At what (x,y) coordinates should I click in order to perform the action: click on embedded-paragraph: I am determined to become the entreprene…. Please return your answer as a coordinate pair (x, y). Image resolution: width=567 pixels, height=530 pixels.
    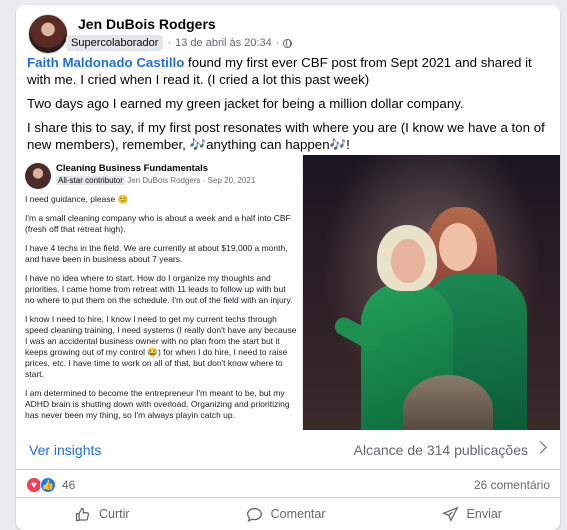
    Looking at the image, I should click on (157, 404).